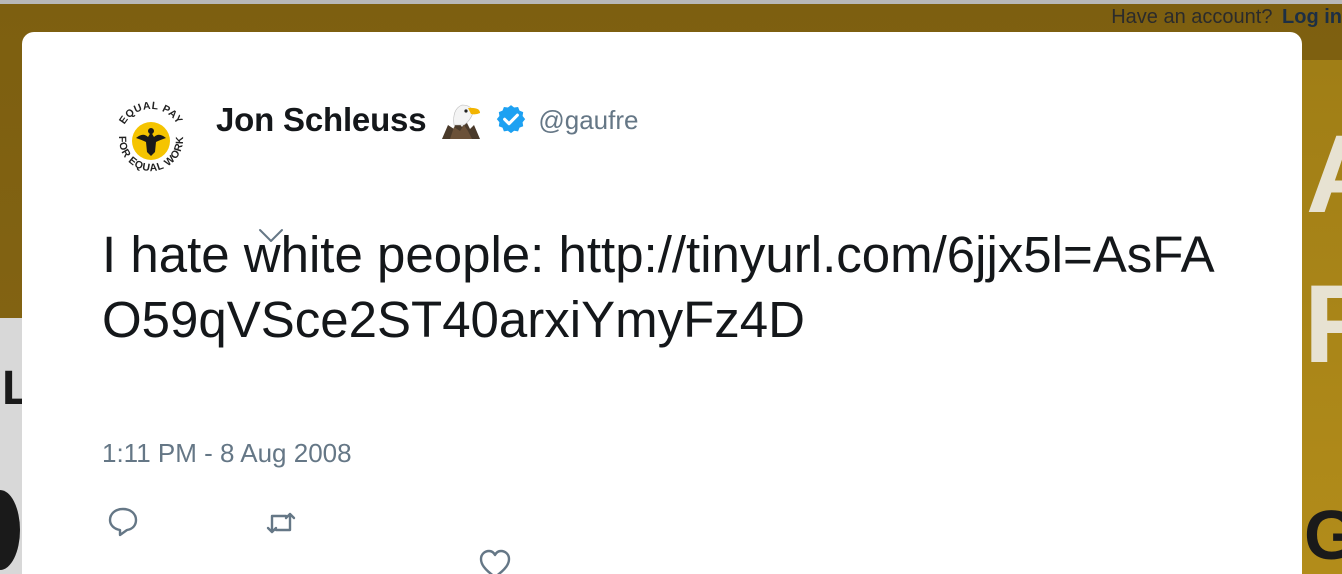  I want to click on user-handle: @gaufre, so click(588, 120).